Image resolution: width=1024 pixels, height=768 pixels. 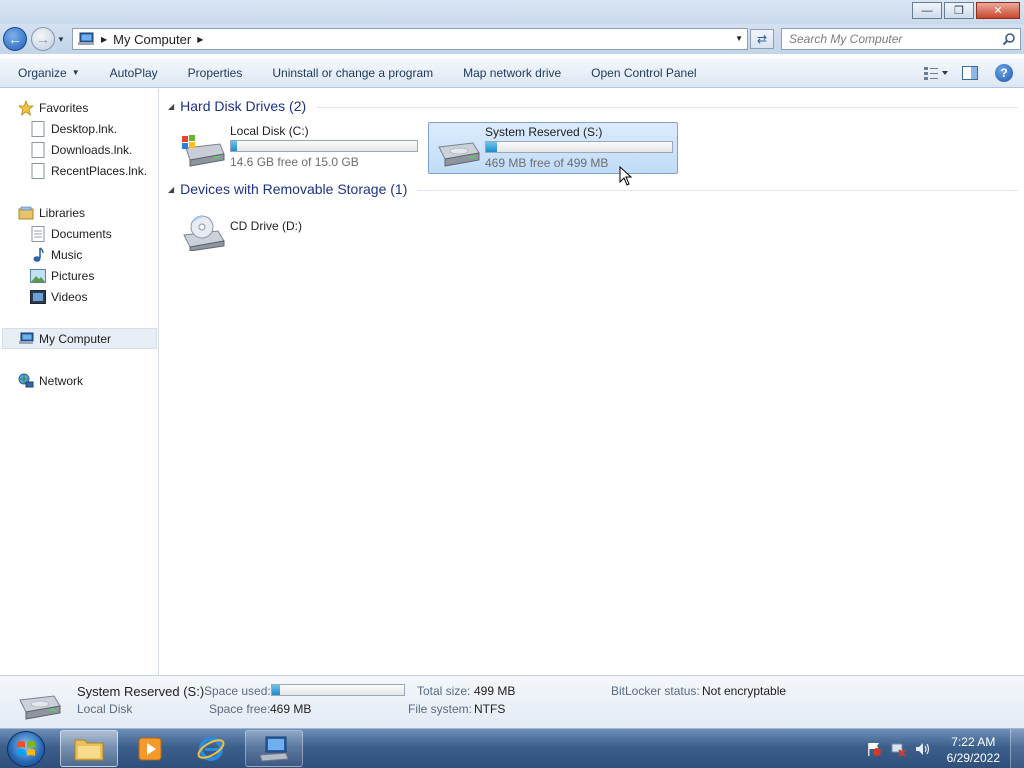 What do you see at coordinates (26, 213) in the screenshot?
I see `libraries-icon` at bounding box center [26, 213].